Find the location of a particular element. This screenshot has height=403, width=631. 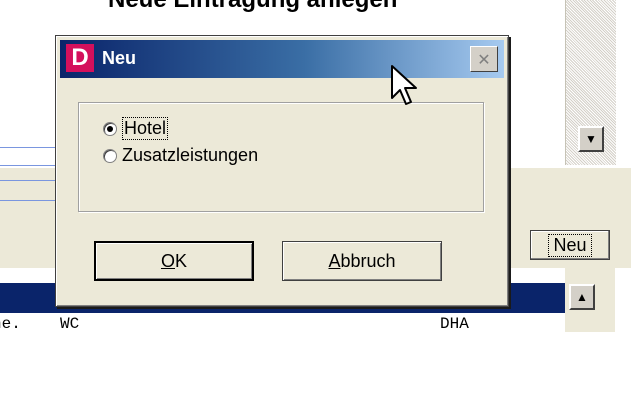

background-neu-button: Neu is located at coordinates (570, 245).